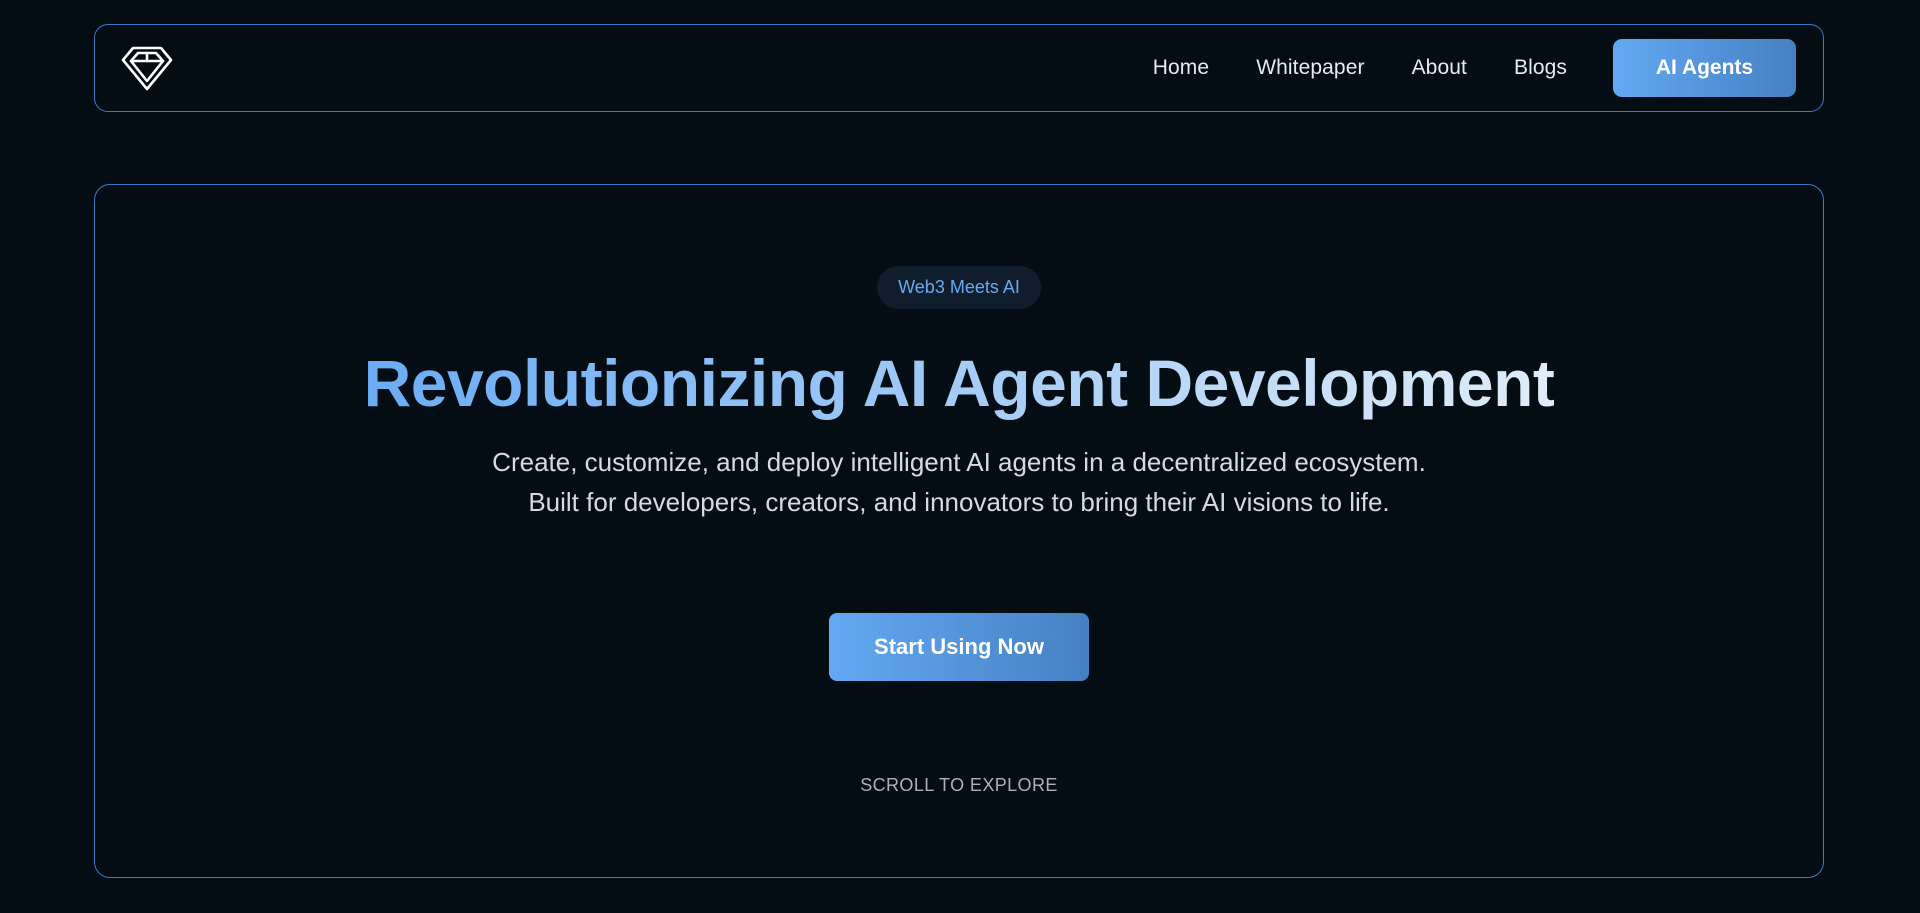  I want to click on ai-agents-button: AI Agents, so click(1704, 68).